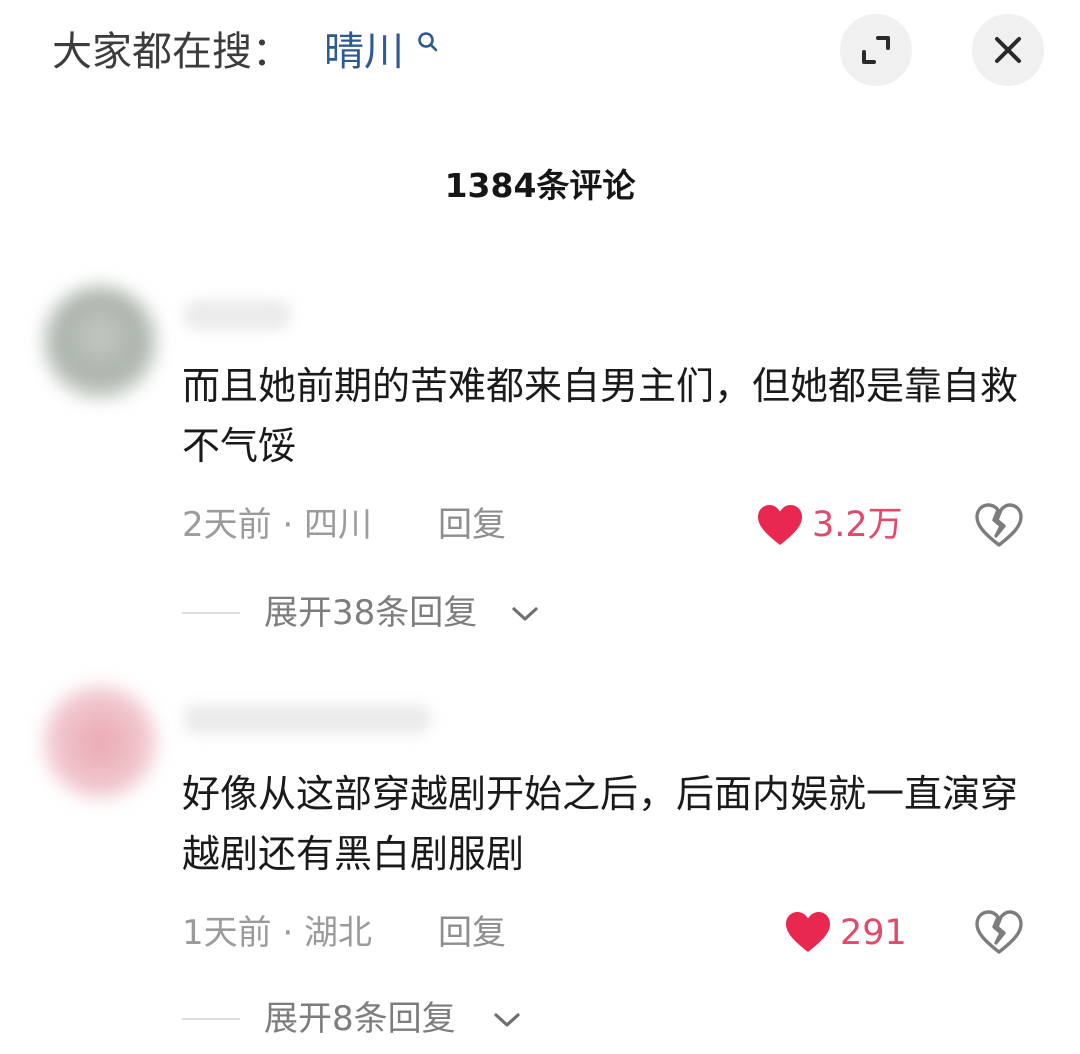 Image resolution: width=1080 pixels, height=1054 pixels. I want to click on close-icon, so click(1008, 50).